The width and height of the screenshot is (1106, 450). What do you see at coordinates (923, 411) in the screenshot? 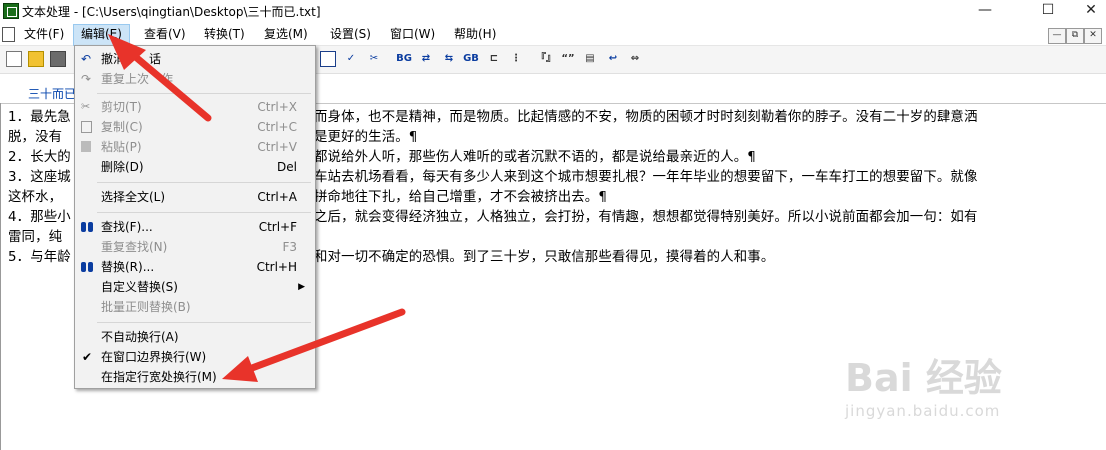
I see `watermark-url: jingyan.baidu.com` at bounding box center [923, 411].